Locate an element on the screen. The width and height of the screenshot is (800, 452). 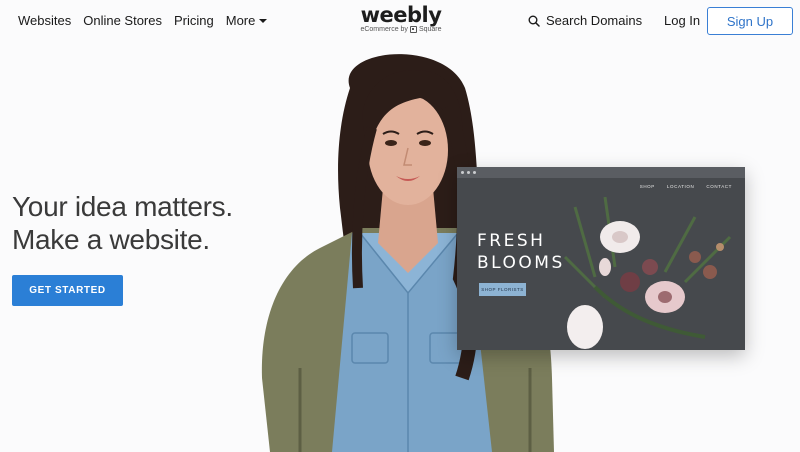
preview-title: FRESH BLOOMS is located at coordinates (521, 252).